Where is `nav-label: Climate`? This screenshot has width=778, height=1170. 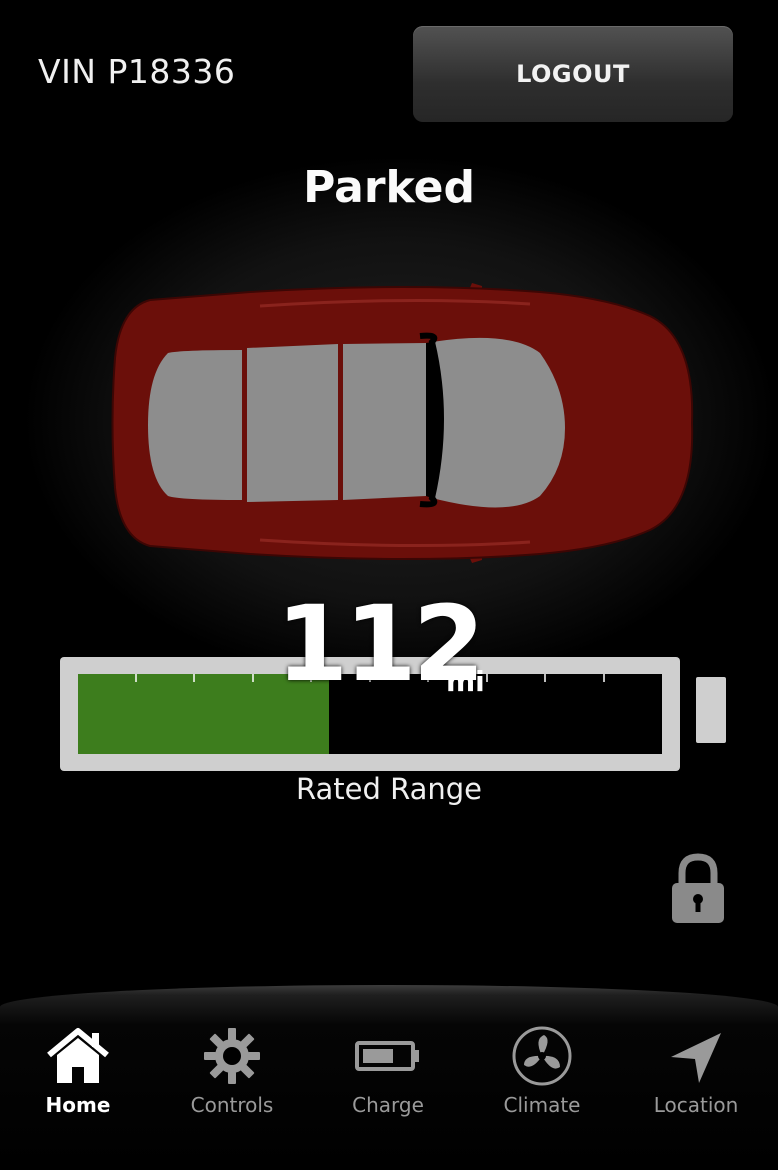
nav-label: Climate is located at coordinates (542, 1105).